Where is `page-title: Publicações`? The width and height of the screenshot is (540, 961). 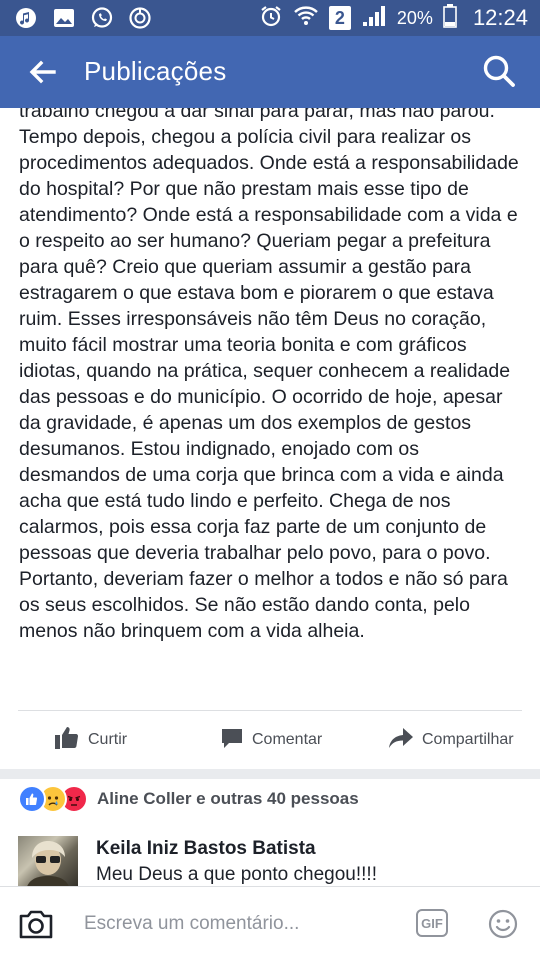
page-title: Publicações is located at coordinates (155, 71).